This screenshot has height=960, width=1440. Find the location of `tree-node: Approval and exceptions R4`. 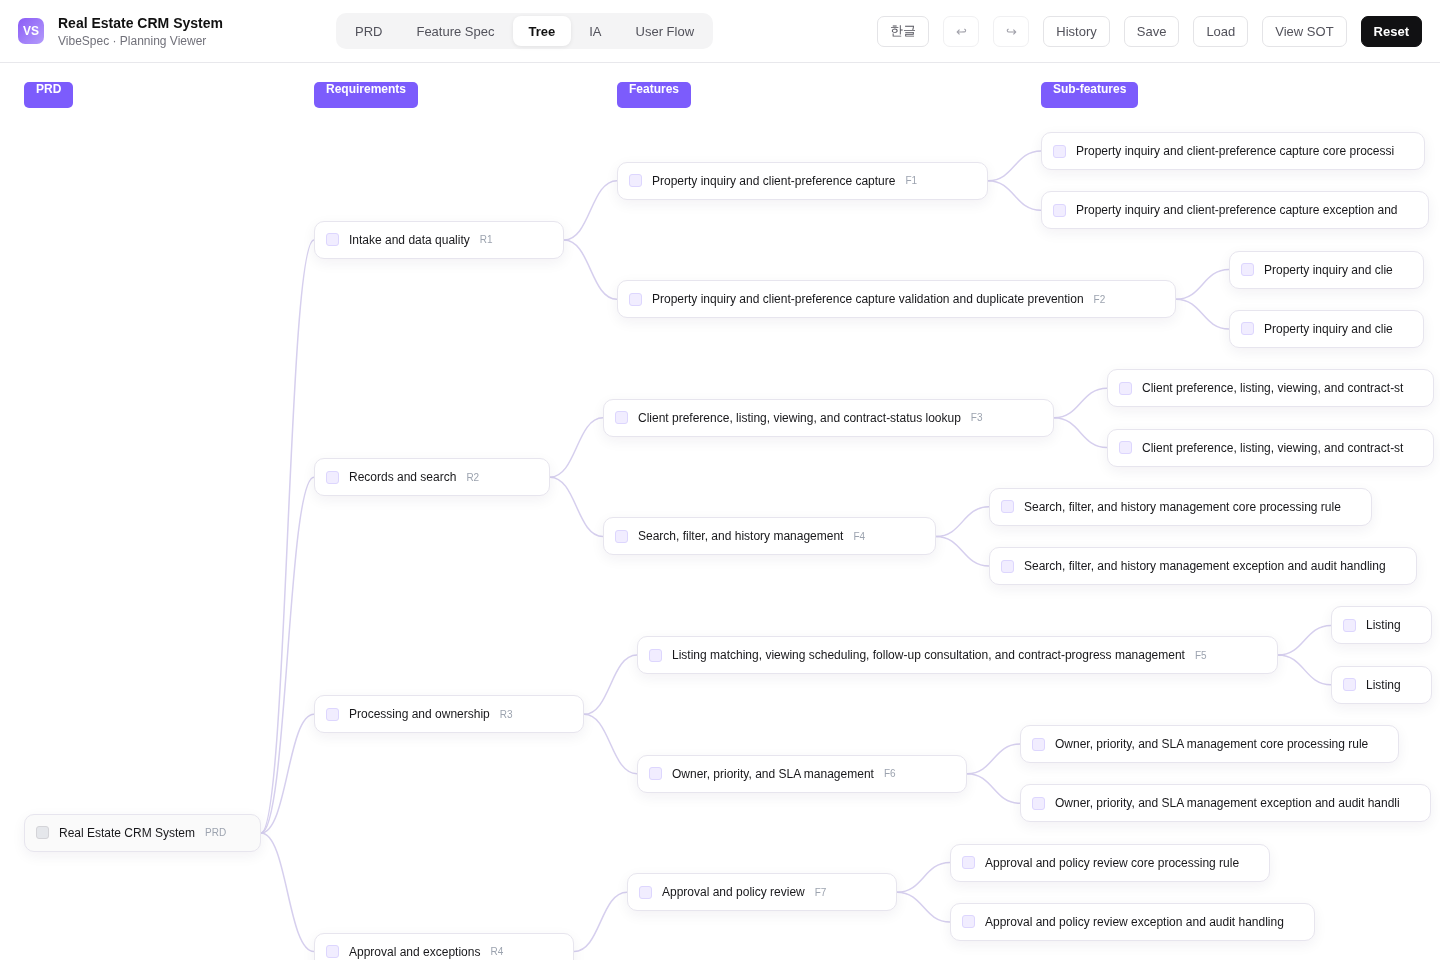

tree-node: Approval and exceptions R4 is located at coordinates (444, 946).